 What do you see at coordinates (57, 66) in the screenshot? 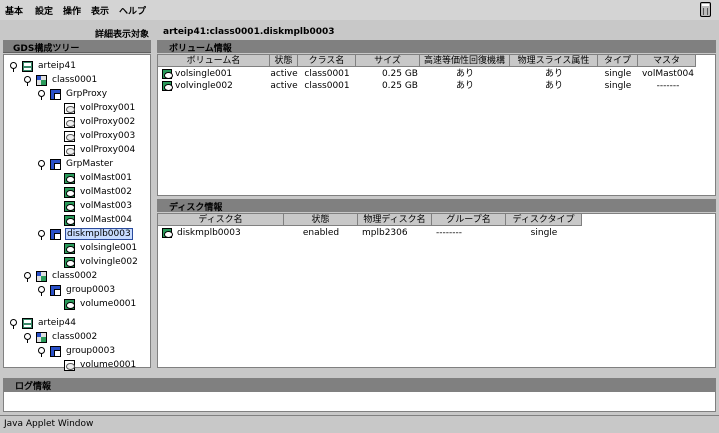
I see `tree-node-label: arteip41` at bounding box center [57, 66].